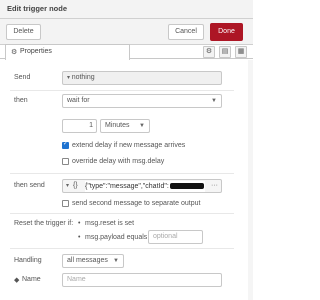 This screenshot has width=320, height=300. I want to click on reset-payload-placeholder: optional, so click(165, 236).